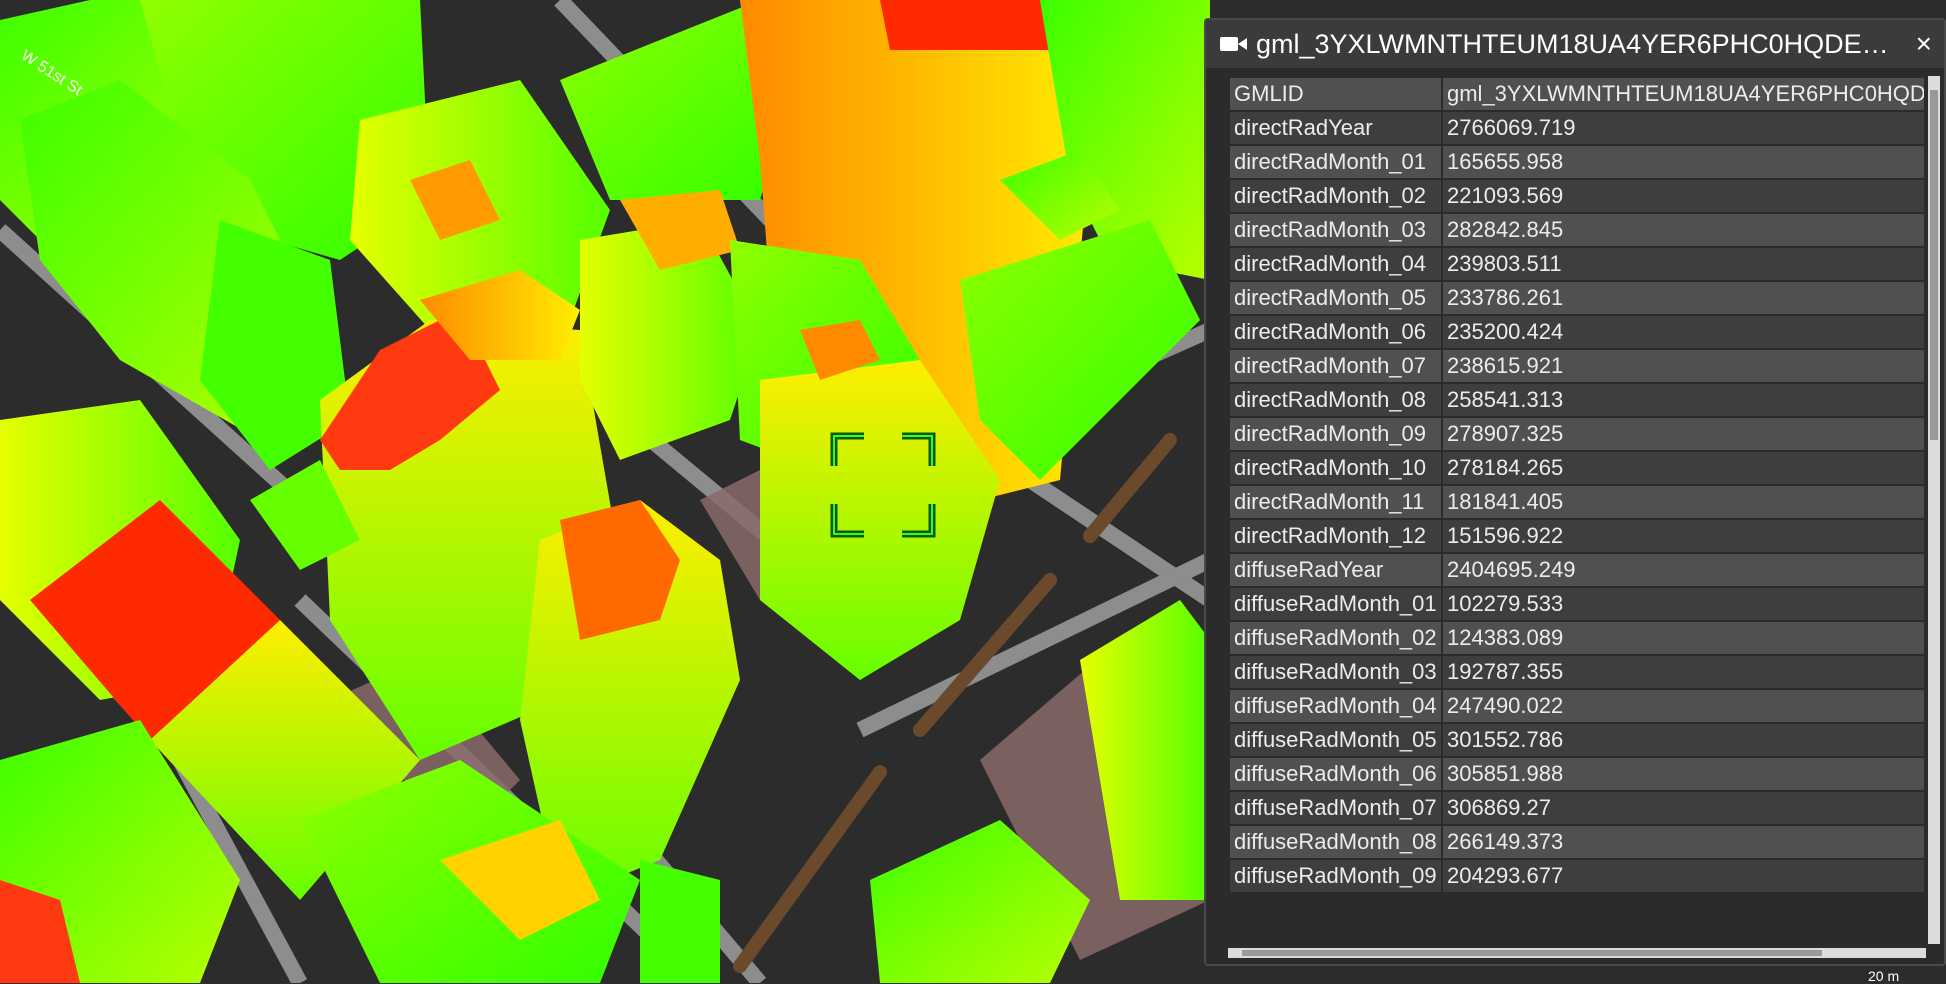 The height and width of the screenshot is (984, 1946). What do you see at coordinates (1683, 264) in the screenshot?
I see `attribute-value: 239803.511` at bounding box center [1683, 264].